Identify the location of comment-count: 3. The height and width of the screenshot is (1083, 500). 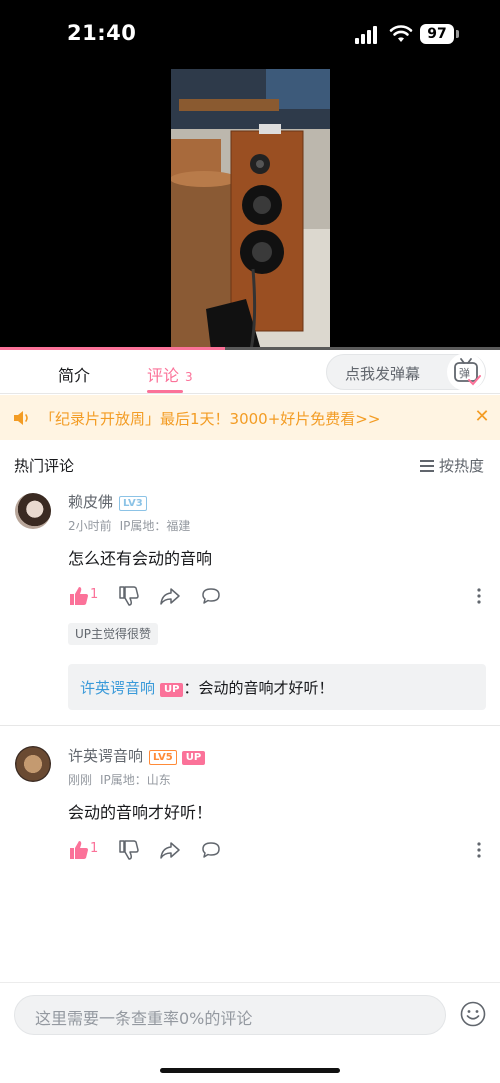
(189, 377).